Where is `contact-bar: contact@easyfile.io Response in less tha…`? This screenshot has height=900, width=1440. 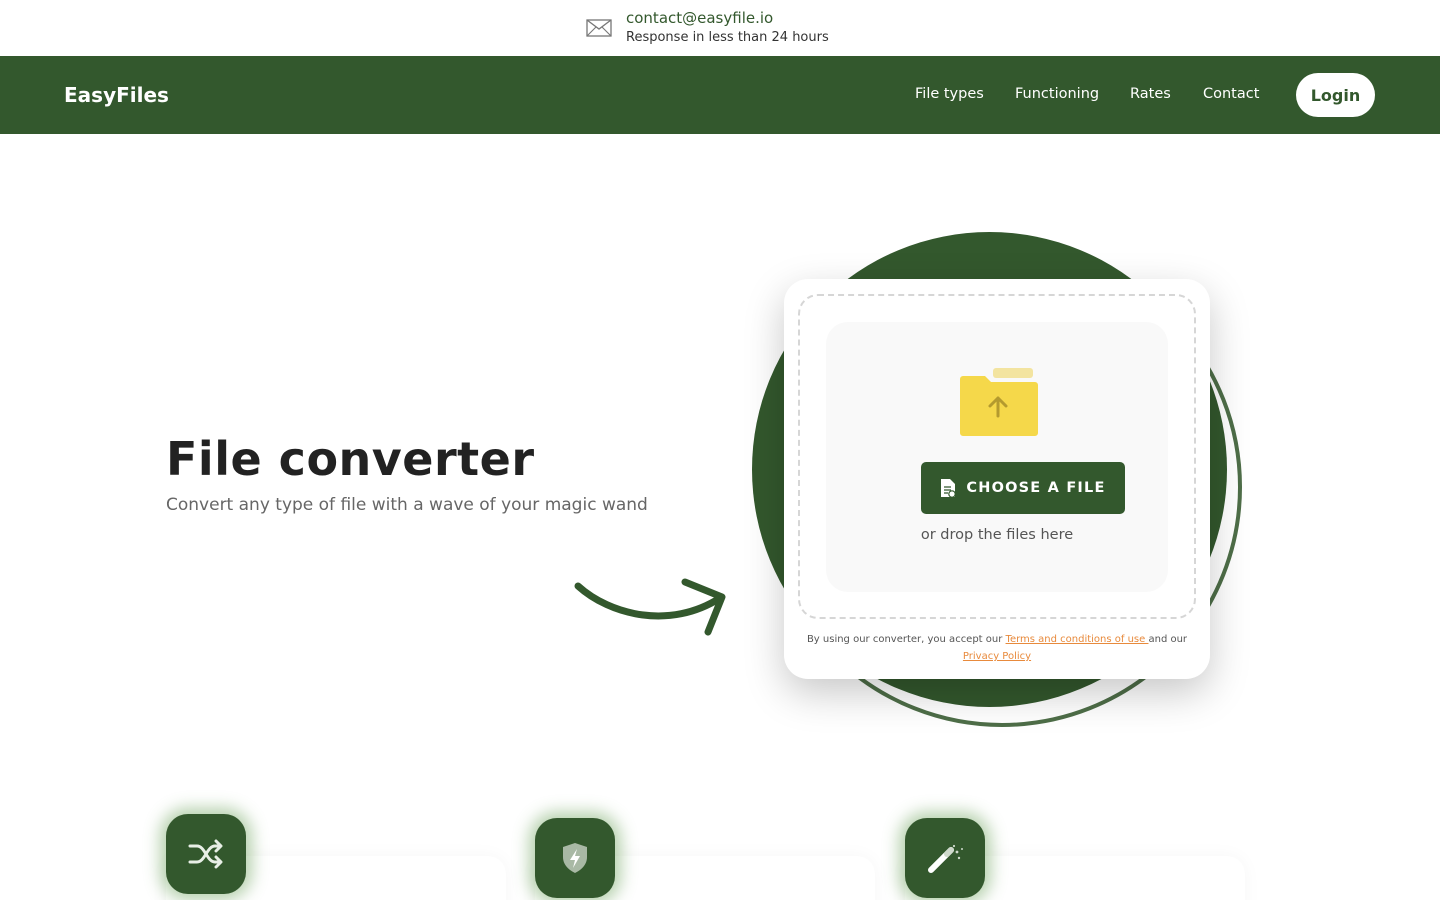
contact-bar: contact@easyfile.io Response in less tha… is located at coordinates (720, 28).